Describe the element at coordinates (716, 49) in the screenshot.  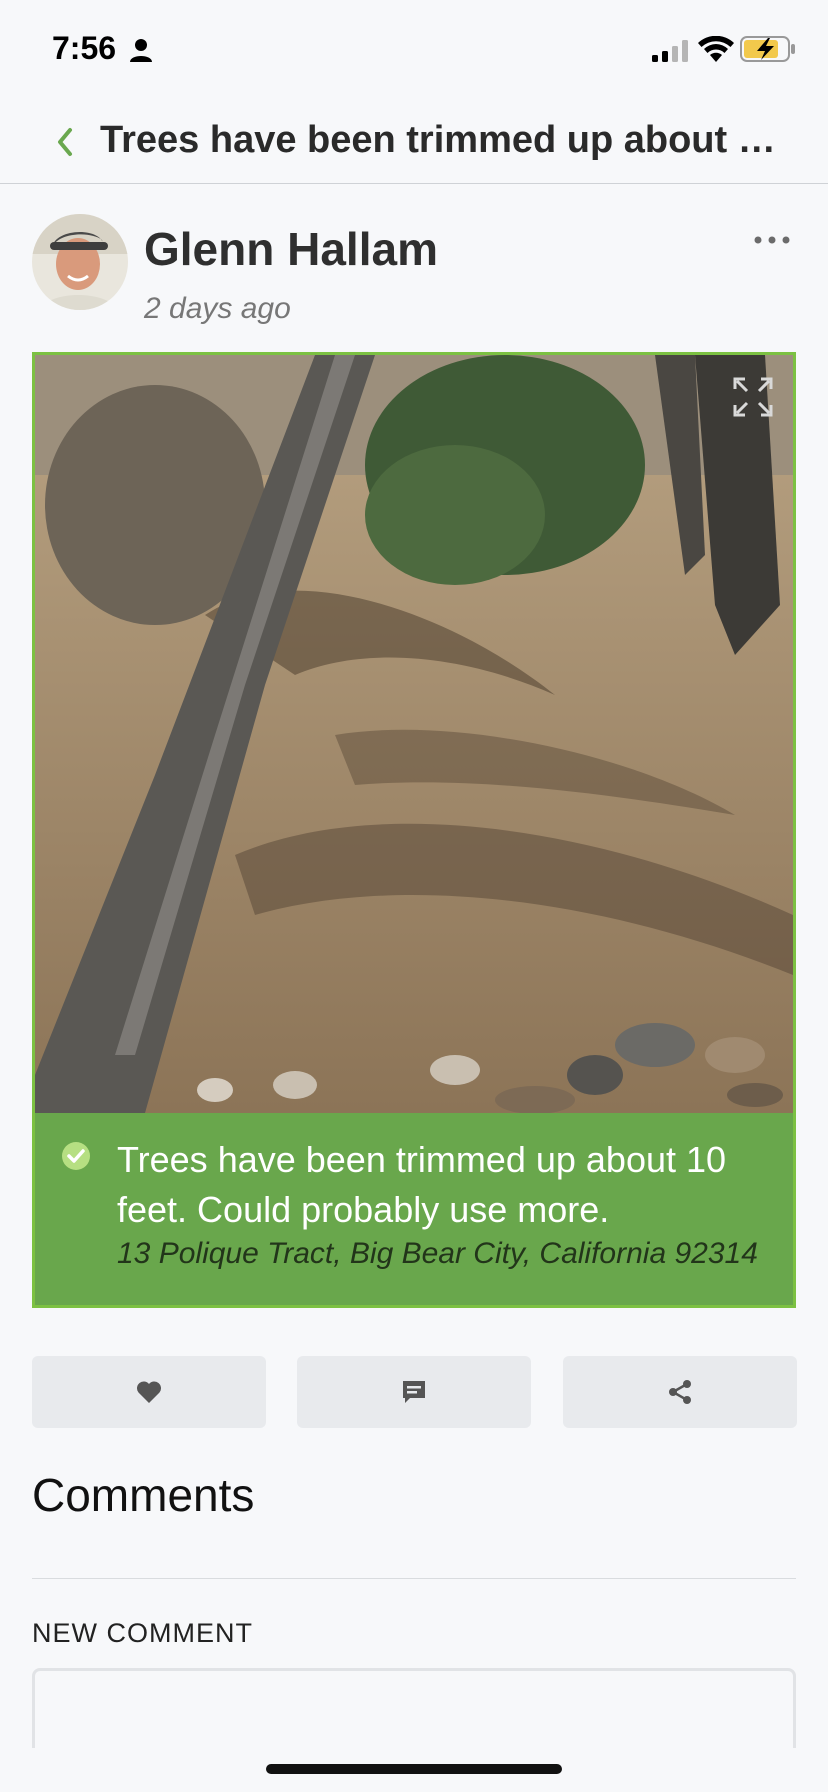
I see `wifi-icon` at that location.